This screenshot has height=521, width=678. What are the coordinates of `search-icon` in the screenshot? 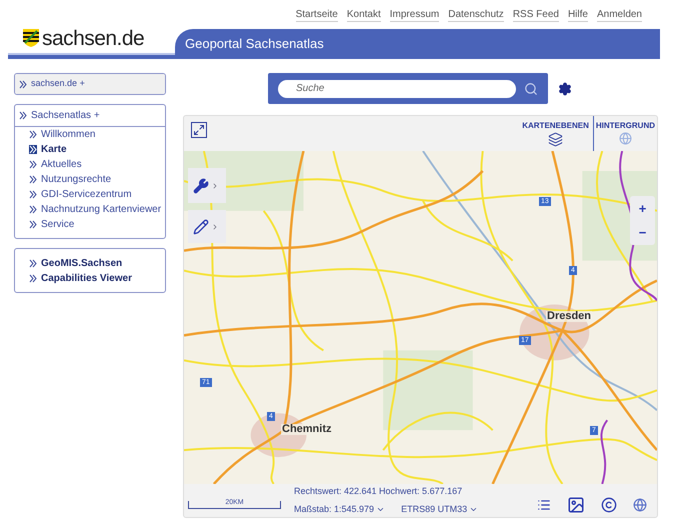 It's located at (531, 89).